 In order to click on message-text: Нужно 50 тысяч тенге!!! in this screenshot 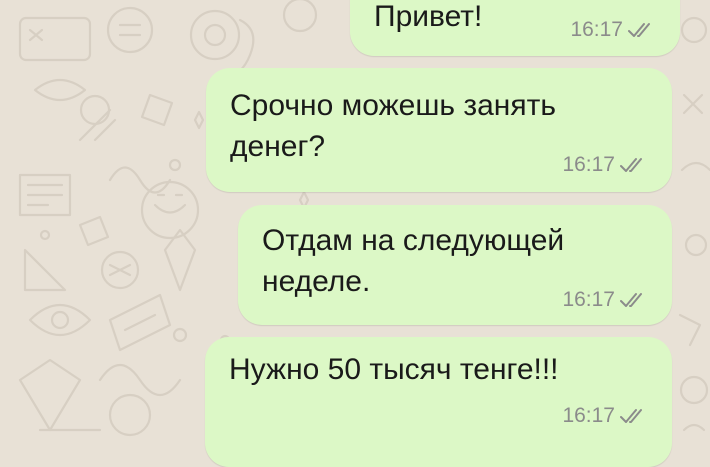, I will do `click(394, 369)`.